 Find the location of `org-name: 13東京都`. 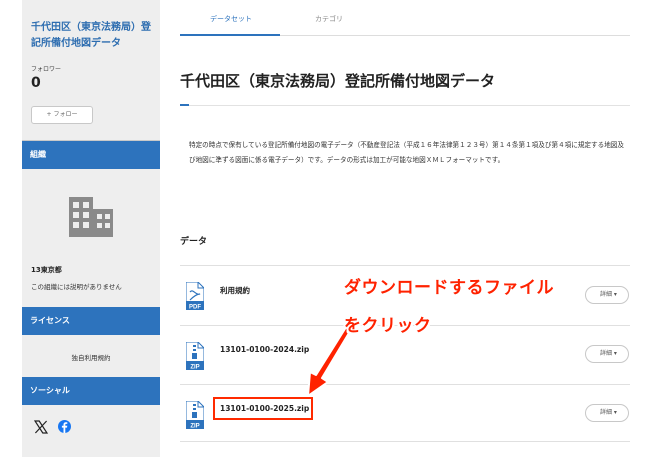

org-name: 13東京都 is located at coordinates (46, 270).